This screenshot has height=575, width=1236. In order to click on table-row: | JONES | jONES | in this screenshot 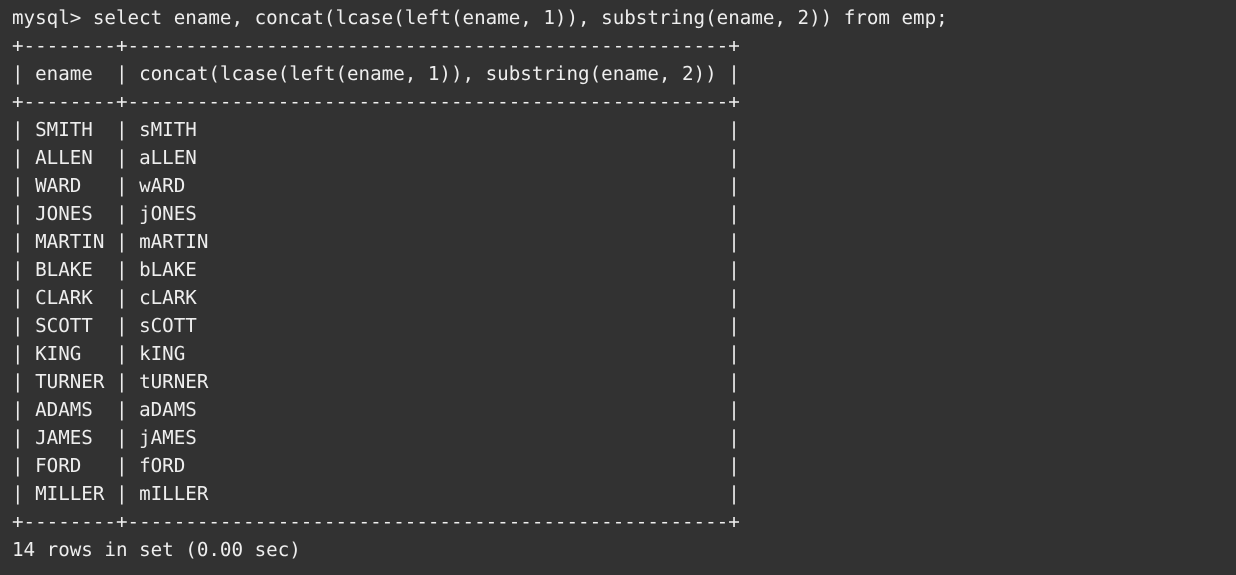, I will do `click(376, 213)`.